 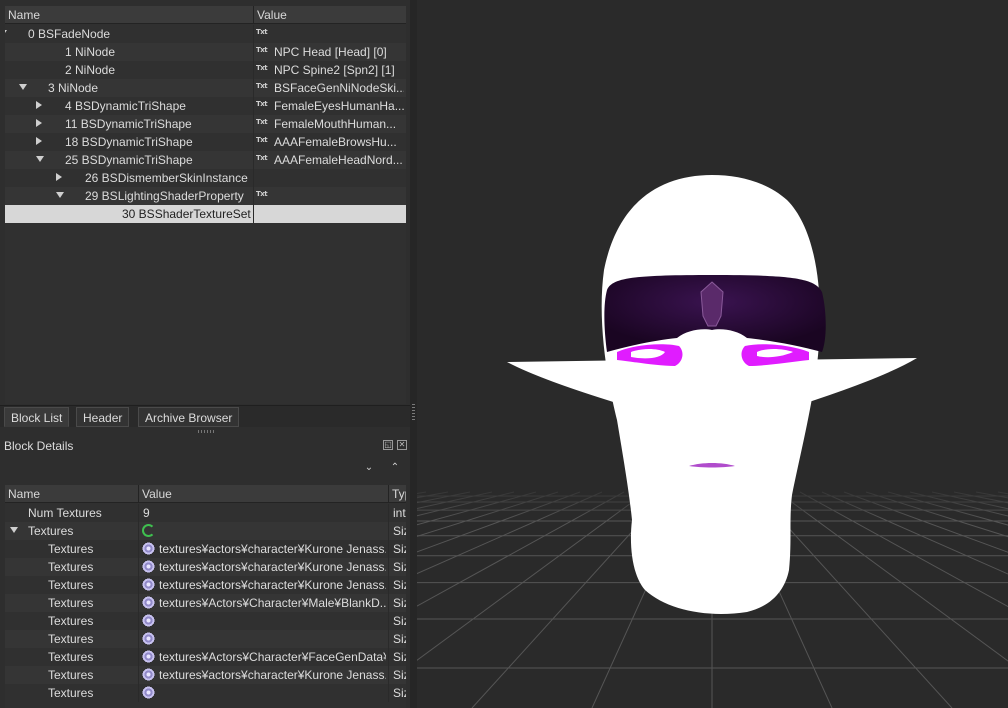 I want to click on tab-header: Header, so click(x=103, y=417).